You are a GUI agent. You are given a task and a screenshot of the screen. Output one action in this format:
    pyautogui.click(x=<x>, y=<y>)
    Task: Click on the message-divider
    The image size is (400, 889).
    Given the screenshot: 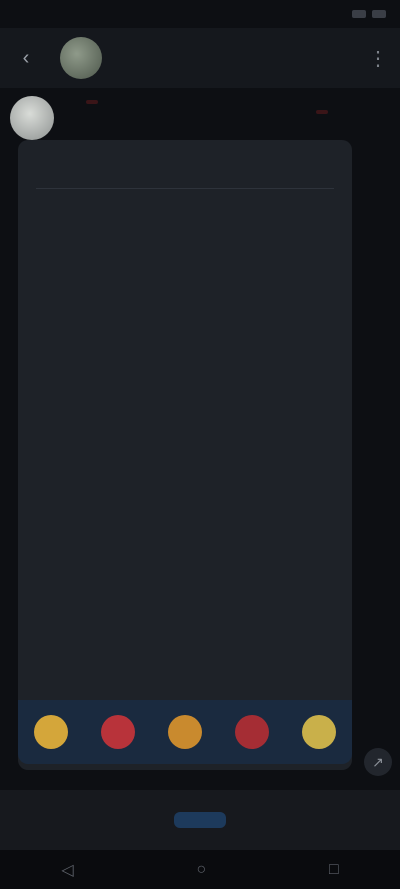 What is the action you would take?
    pyautogui.click(x=185, y=188)
    